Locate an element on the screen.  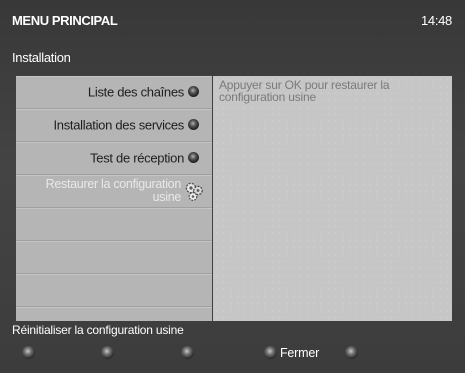
menu-item-factory-reset: Restaurer la configuration usine is located at coordinates (114, 191).